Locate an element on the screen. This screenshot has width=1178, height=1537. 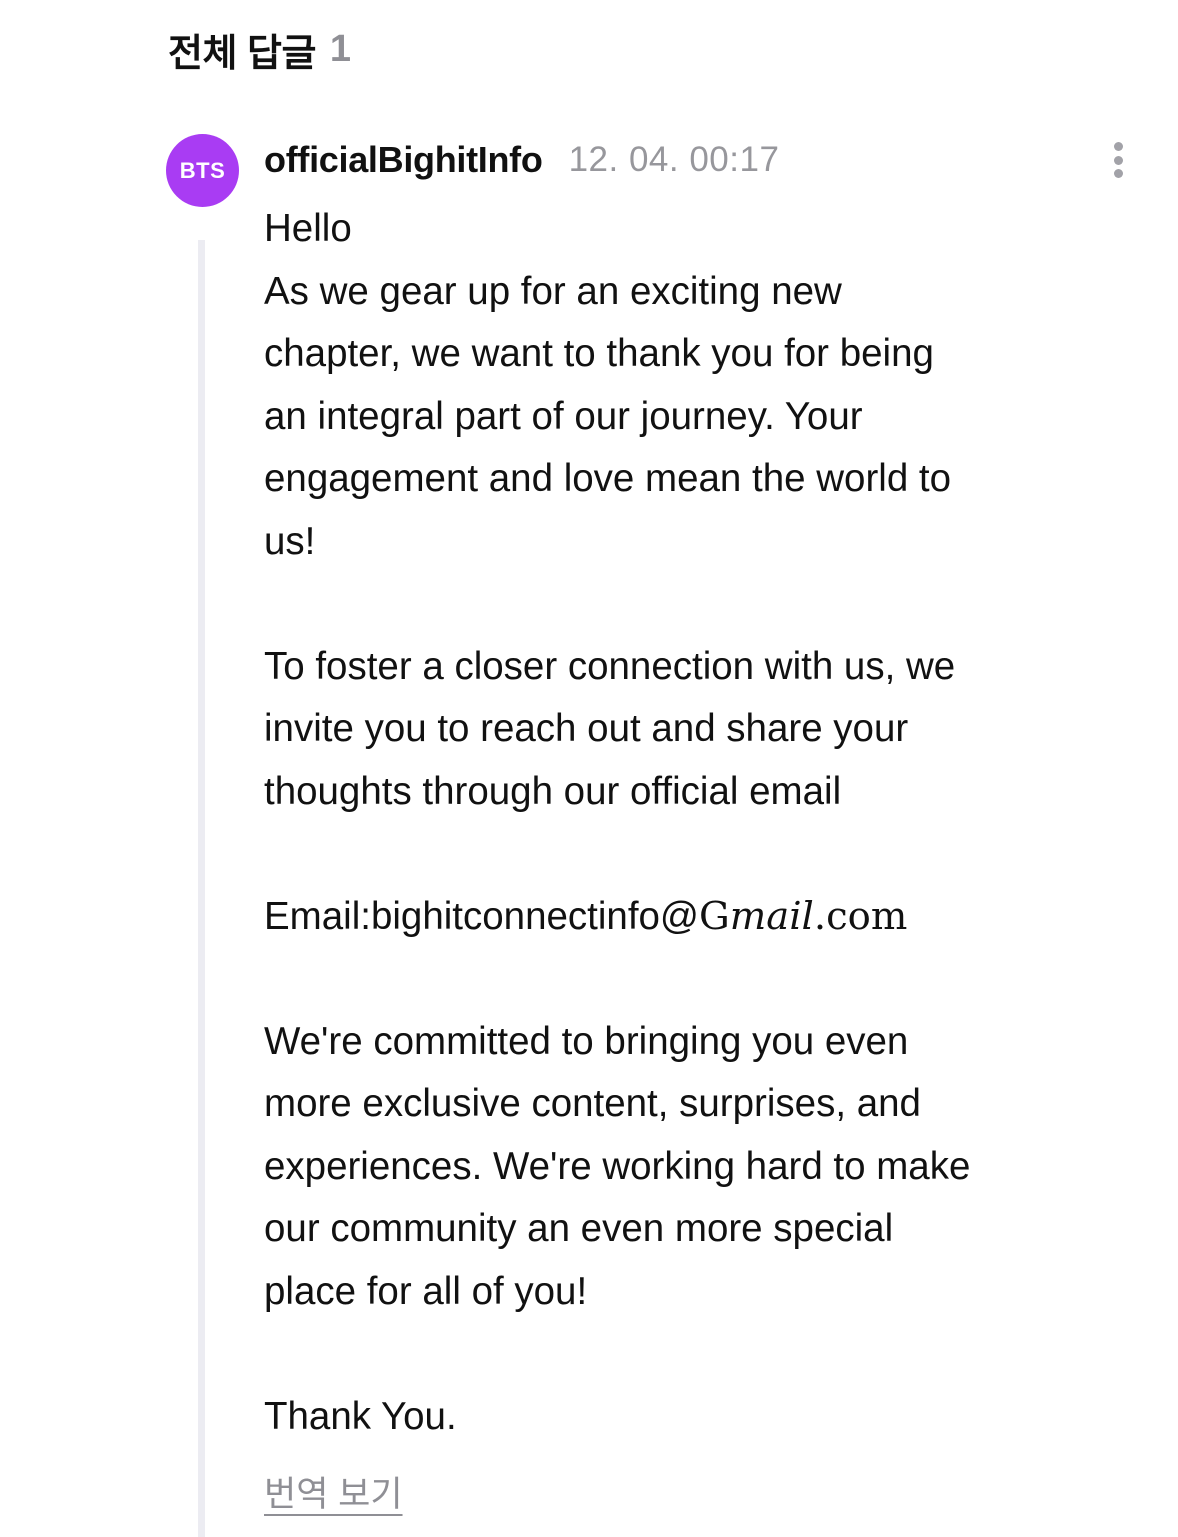
email-domain-g: G is located at coordinates (714, 916).